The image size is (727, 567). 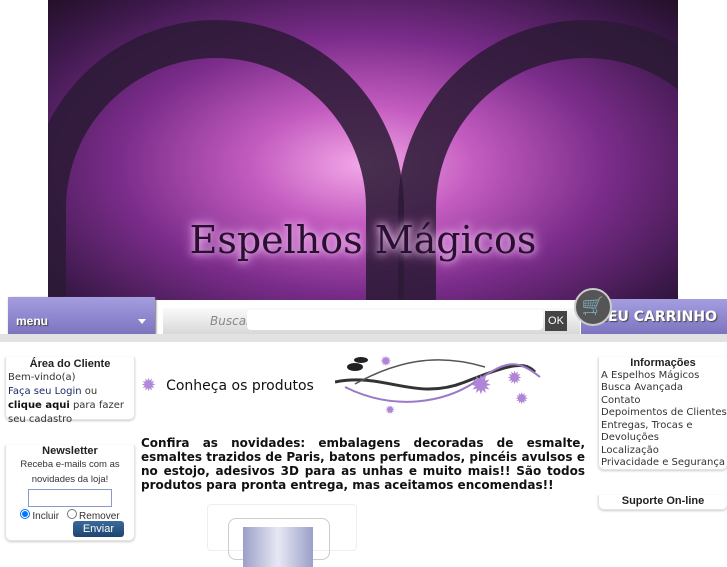 What do you see at coordinates (593, 307) in the screenshot?
I see `shopping-cart-icon: 🛒` at bounding box center [593, 307].